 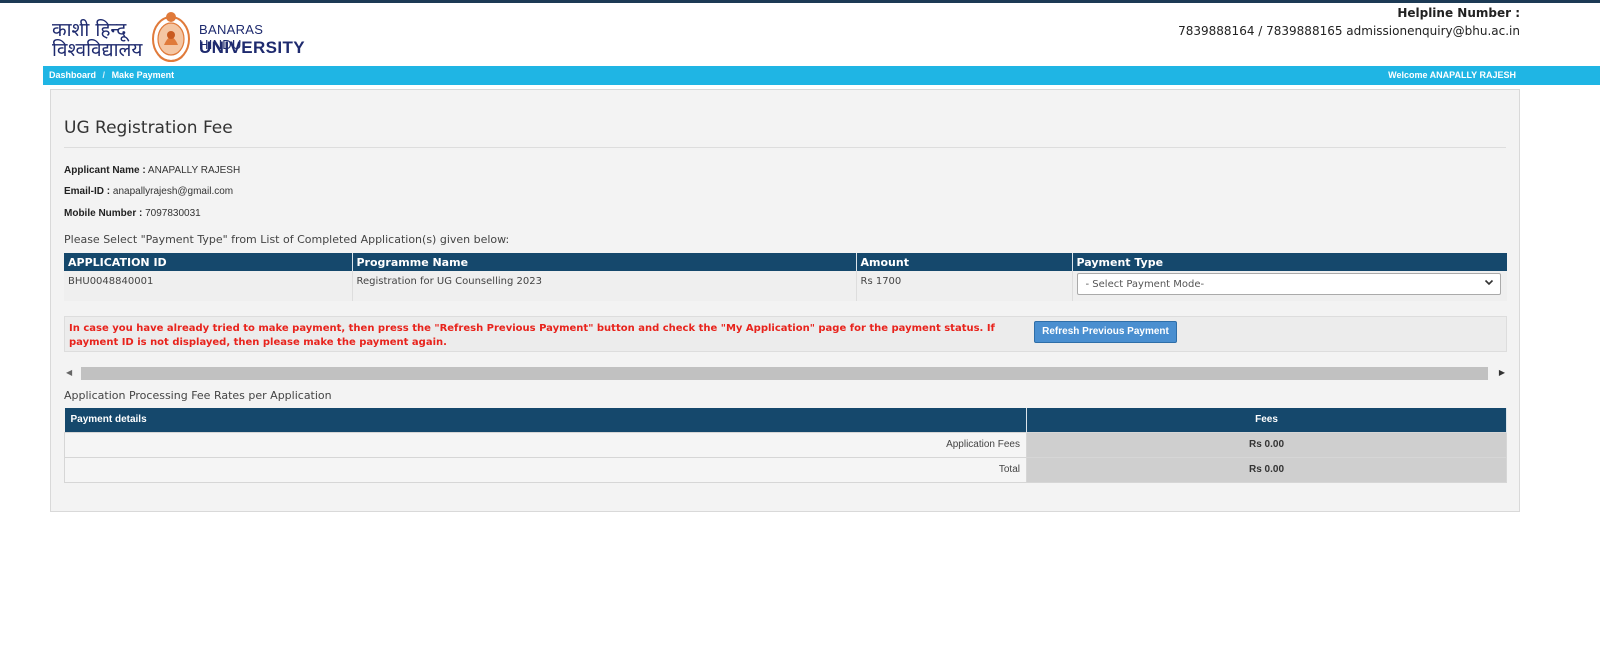 I want to click on email-label: Email-ID :, so click(x=87, y=191).